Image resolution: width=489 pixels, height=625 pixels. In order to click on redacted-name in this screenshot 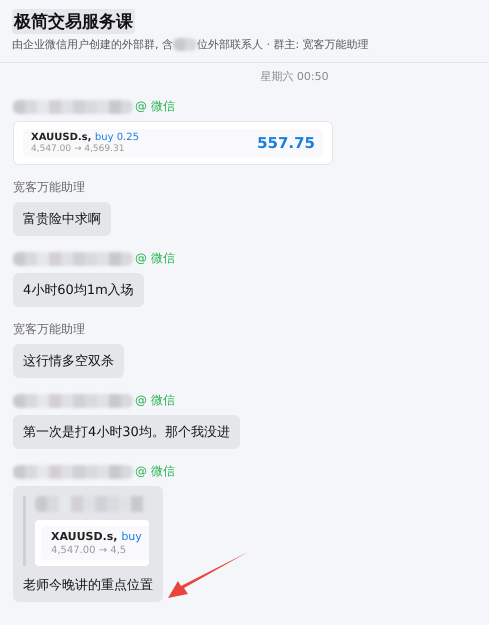, I will do `click(185, 44)`.